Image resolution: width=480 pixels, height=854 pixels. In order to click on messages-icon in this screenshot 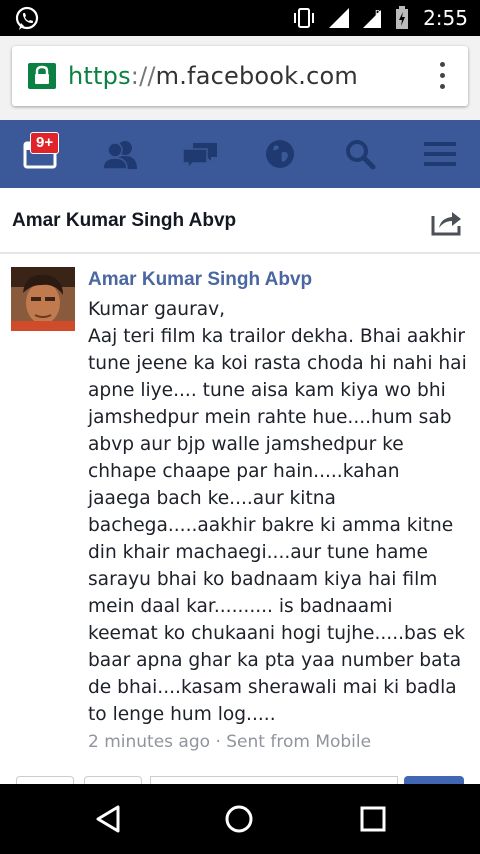, I will do `click(199, 156)`.